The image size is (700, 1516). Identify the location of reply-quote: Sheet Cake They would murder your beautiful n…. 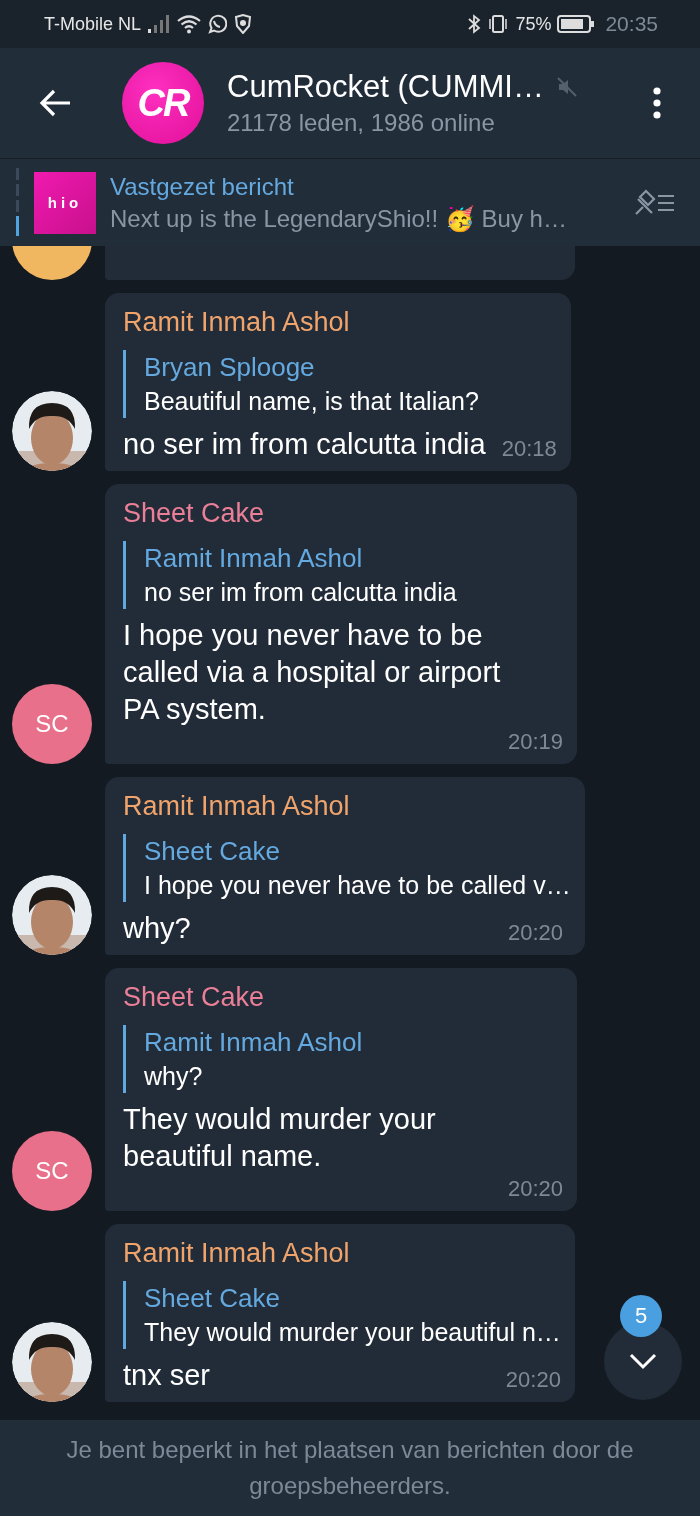
(342, 1315).